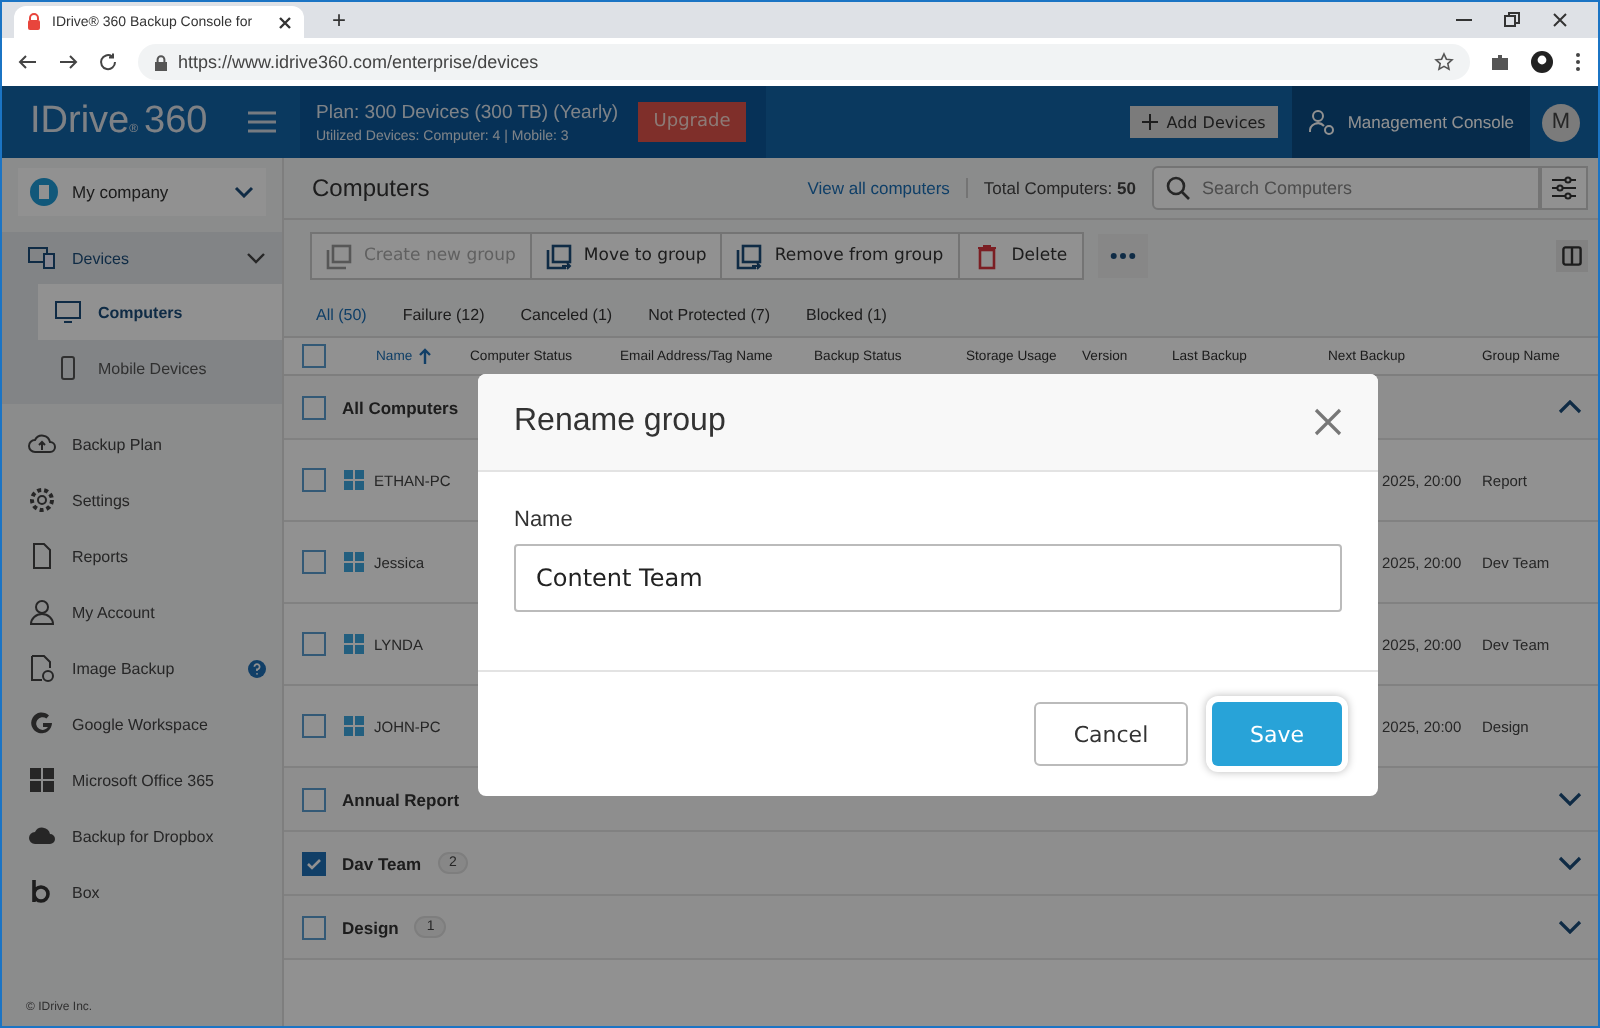 The width and height of the screenshot is (1600, 1028). I want to click on sidebar-item: Image Backup, so click(142, 668).